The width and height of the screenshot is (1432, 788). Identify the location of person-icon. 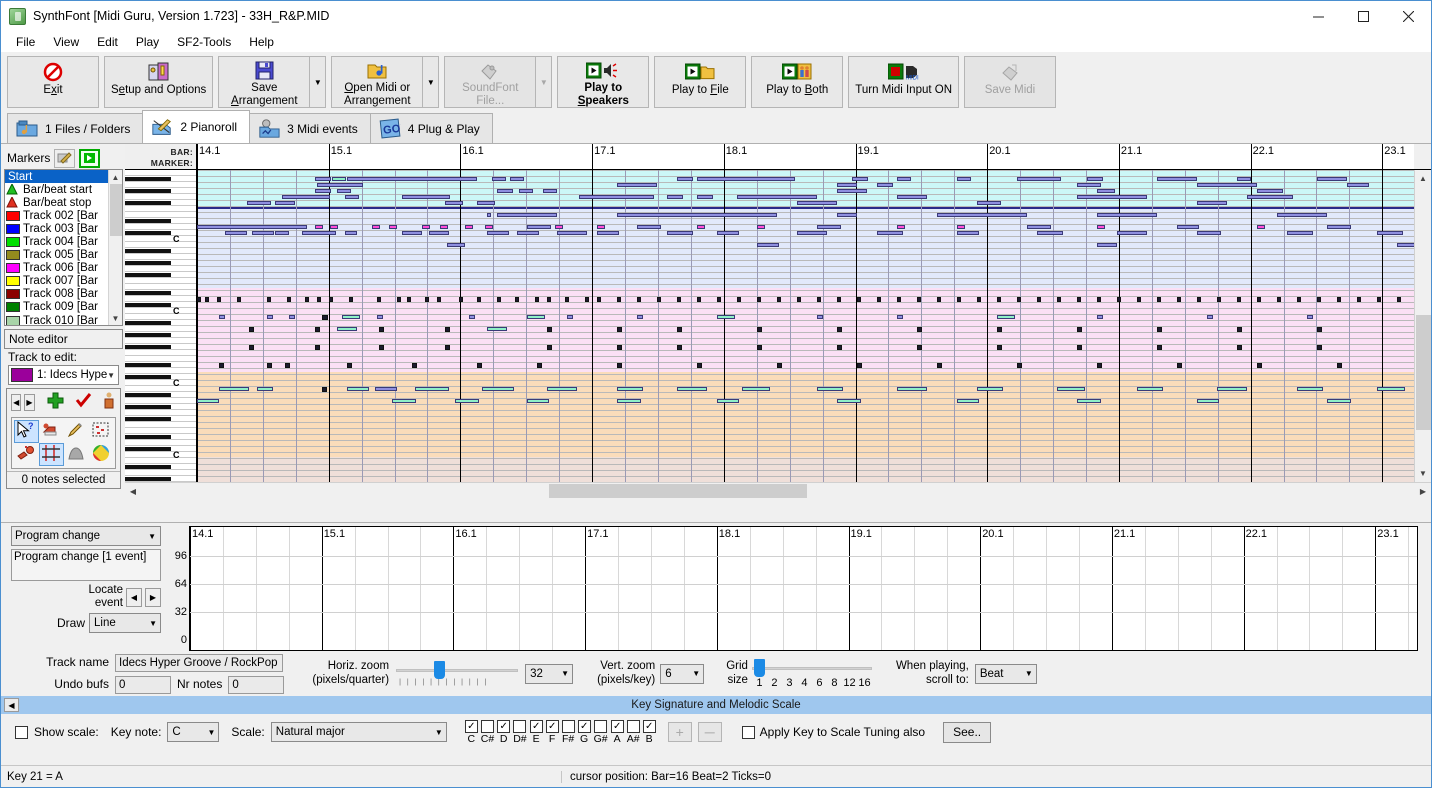
(109, 402).